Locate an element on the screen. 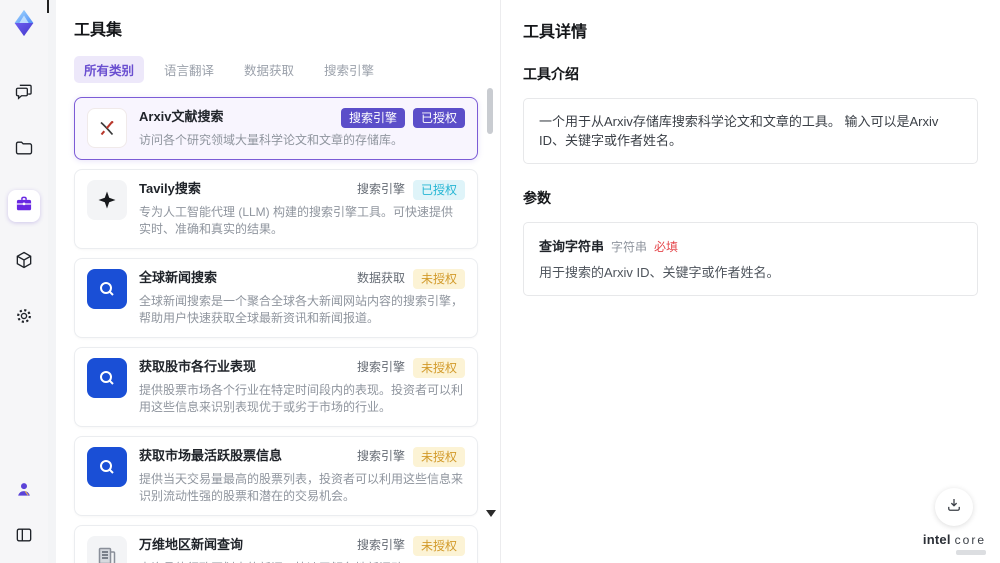 The width and height of the screenshot is (1000, 563). sidebar-bottom is located at coordinates (24, 514).